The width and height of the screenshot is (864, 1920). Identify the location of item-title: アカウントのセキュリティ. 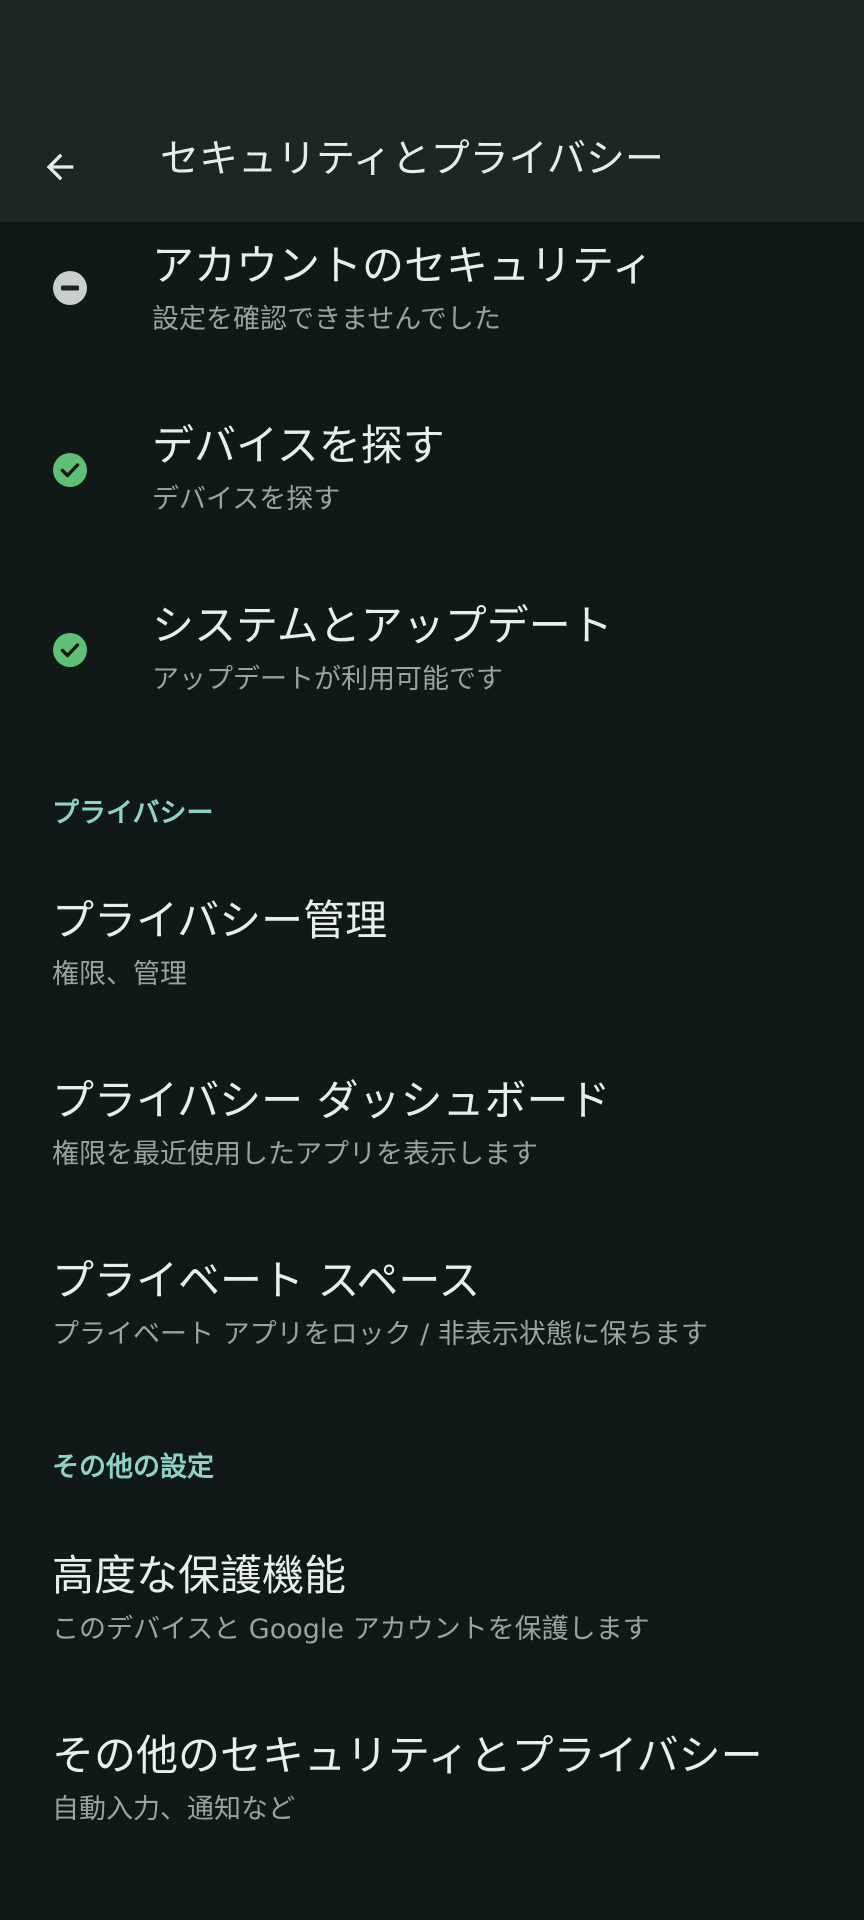
(403, 265).